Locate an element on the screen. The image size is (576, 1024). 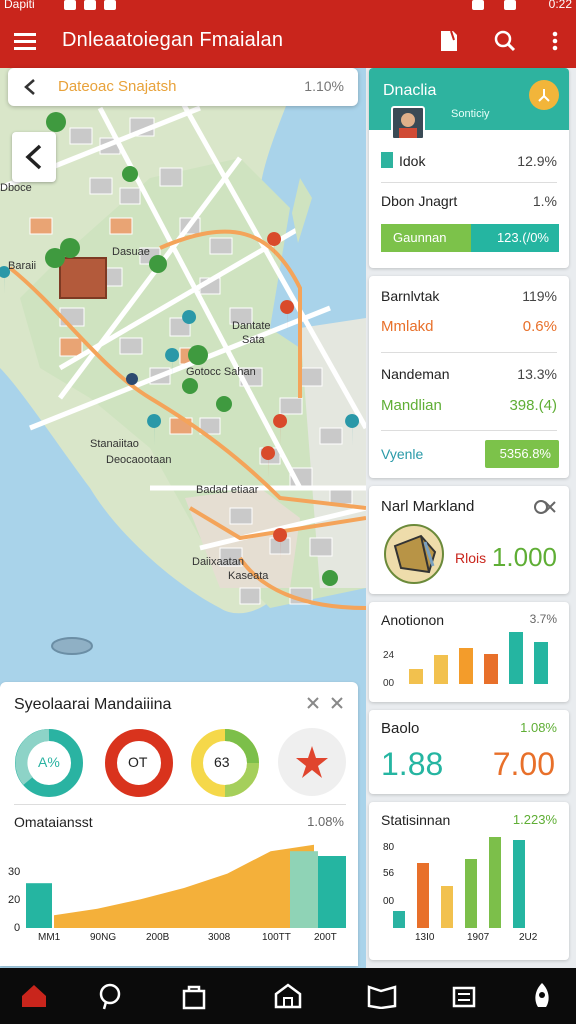
baolo-big-left: 1.88 is located at coordinates (412, 764).